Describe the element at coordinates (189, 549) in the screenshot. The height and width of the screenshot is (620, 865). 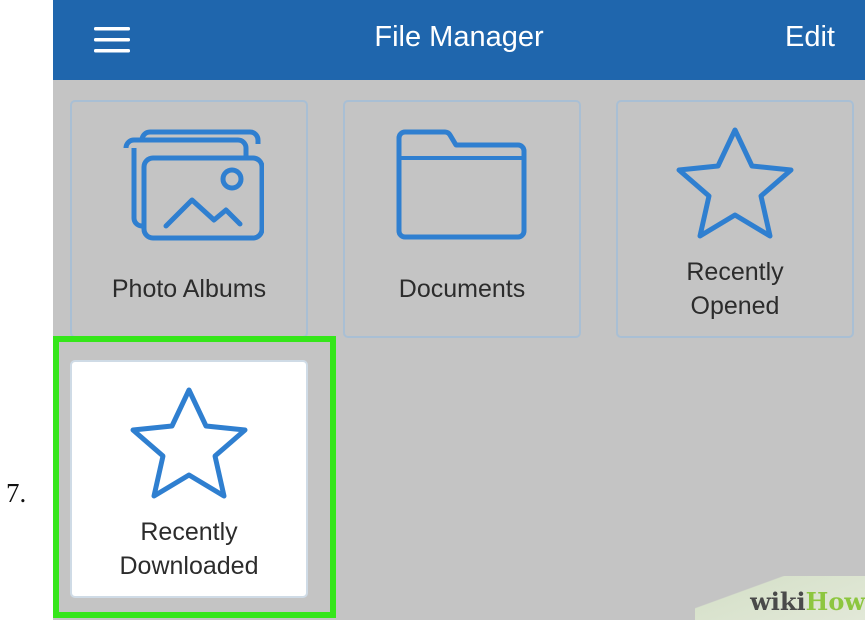
I see `tile-label: Recently Downloaded` at that location.